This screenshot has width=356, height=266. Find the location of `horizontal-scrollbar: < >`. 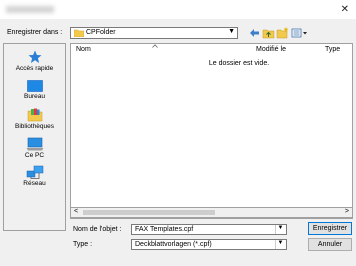

horizontal-scrollbar: < > is located at coordinates (211, 212).